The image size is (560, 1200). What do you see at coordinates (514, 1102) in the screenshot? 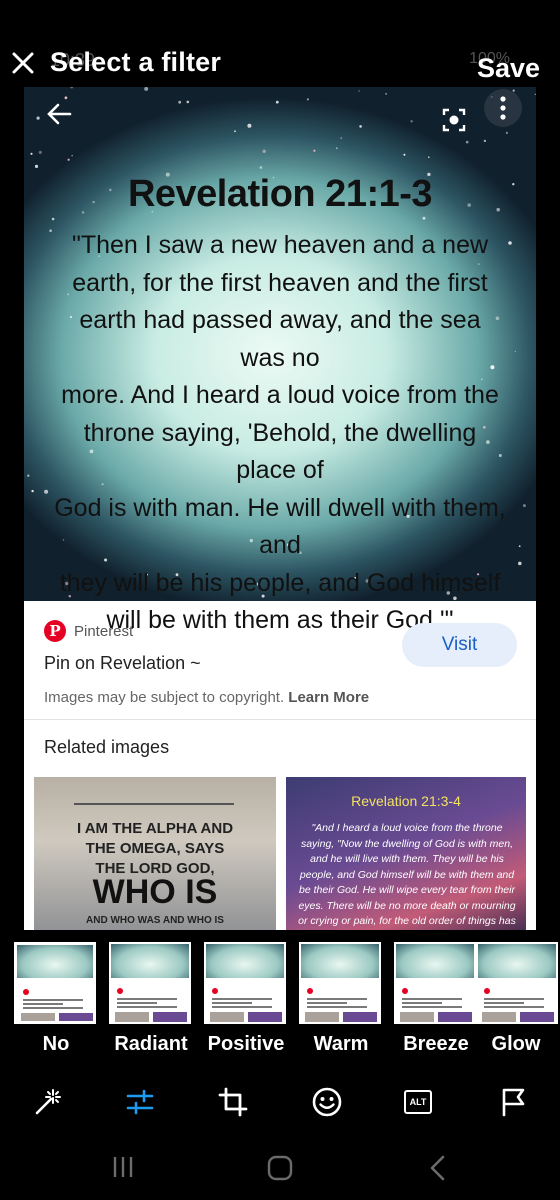
I see `flag-icon` at bounding box center [514, 1102].